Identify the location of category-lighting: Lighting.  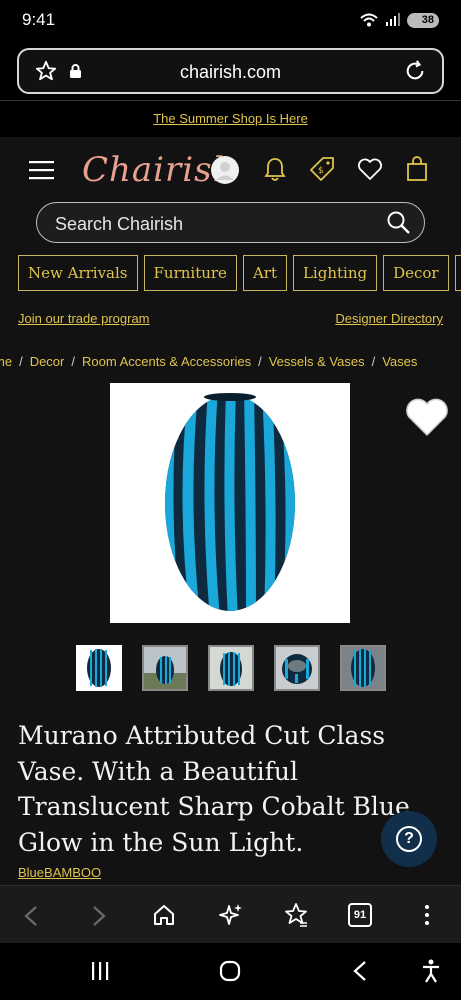
(335, 273).